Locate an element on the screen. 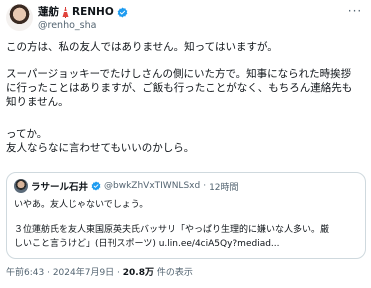  quoted-author-avatar is located at coordinates (21, 186).